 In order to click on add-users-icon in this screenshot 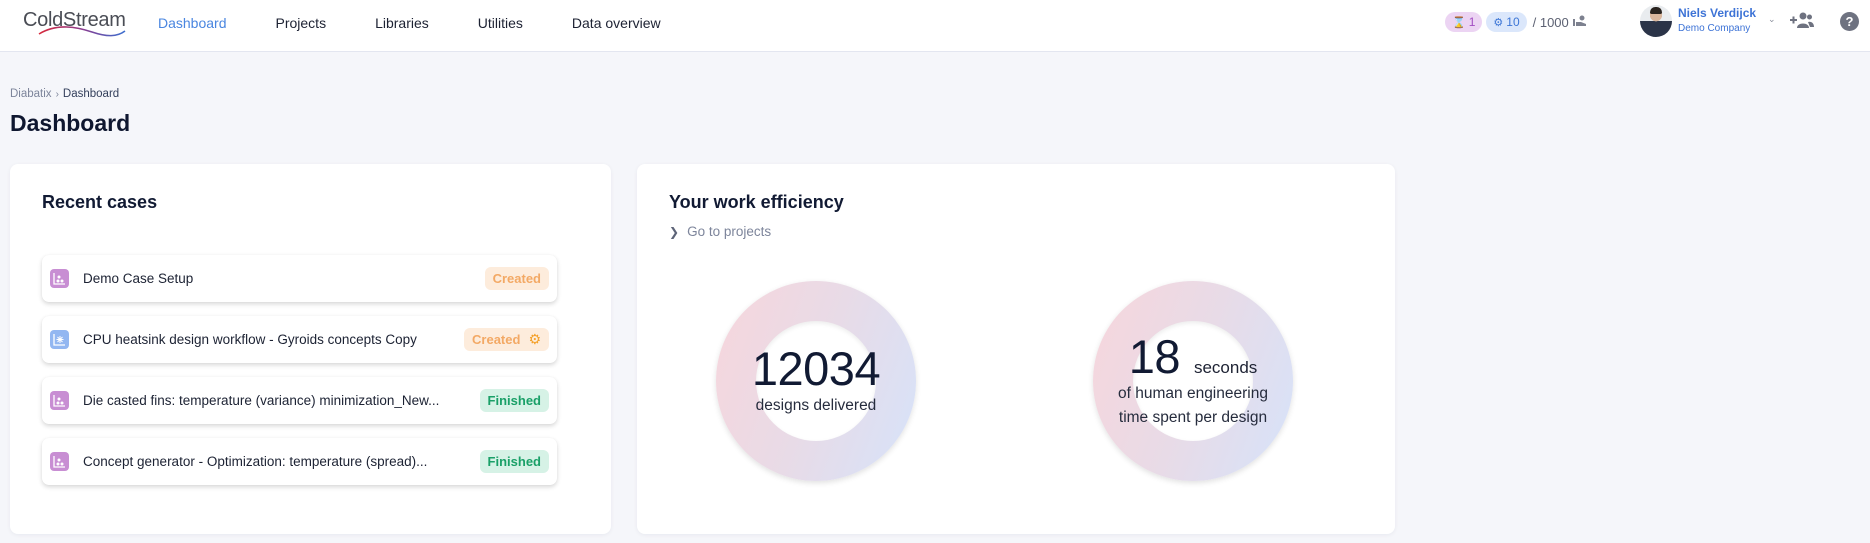, I will do `click(1802, 22)`.